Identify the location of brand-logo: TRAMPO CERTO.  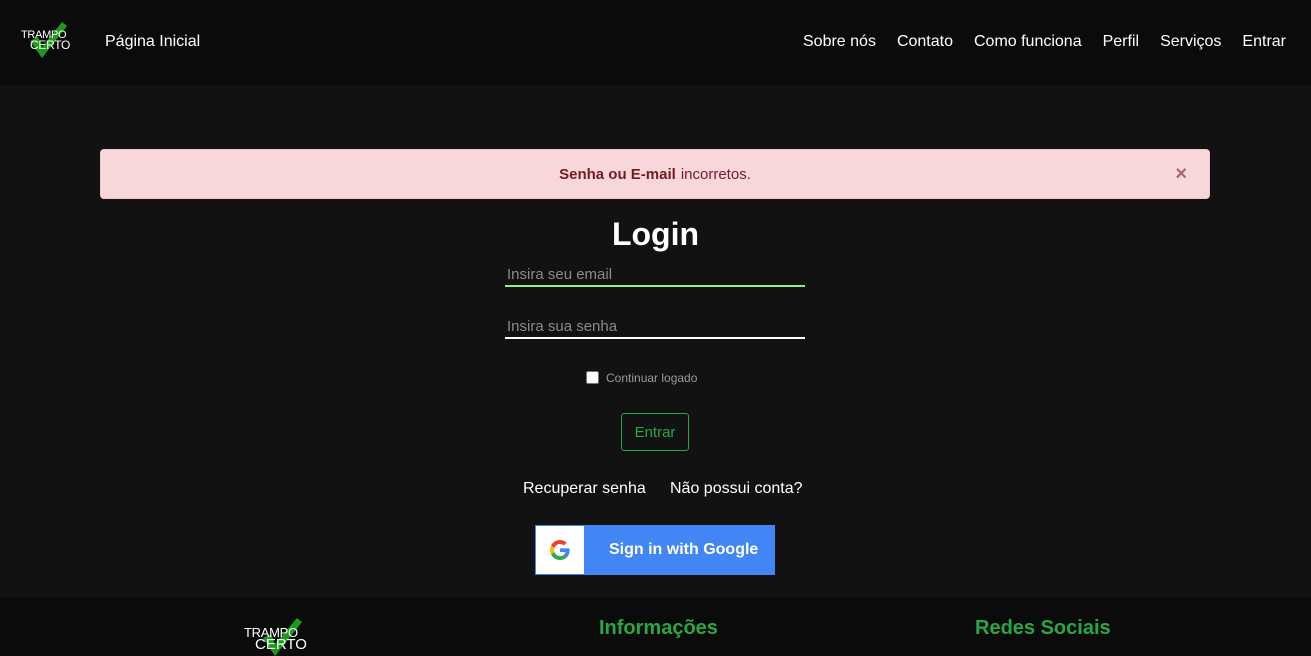
(48, 40).